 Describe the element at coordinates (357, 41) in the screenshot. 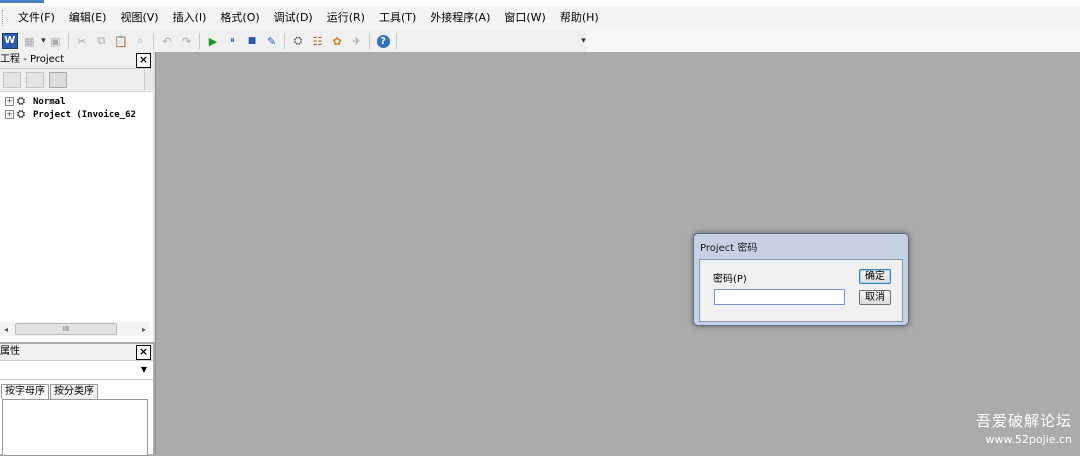

I see `toolbox-button: ✈` at that location.